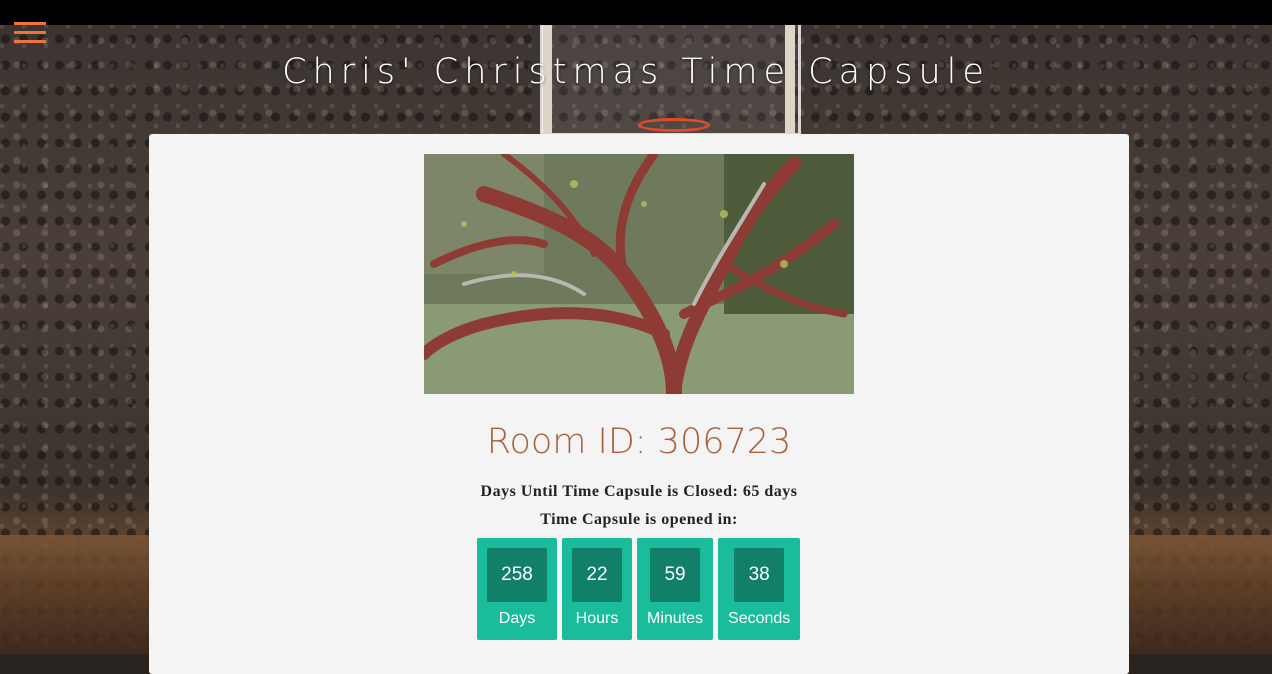  I want to click on capsule-photo, so click(639, 274).